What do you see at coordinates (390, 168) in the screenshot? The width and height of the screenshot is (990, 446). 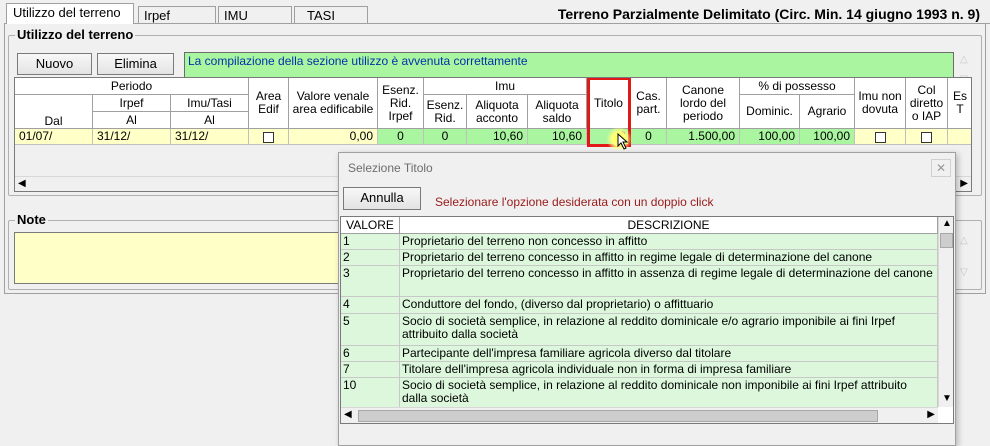 I see `dialog-title: Selezione Titolo` at bounding box center [390, 168].